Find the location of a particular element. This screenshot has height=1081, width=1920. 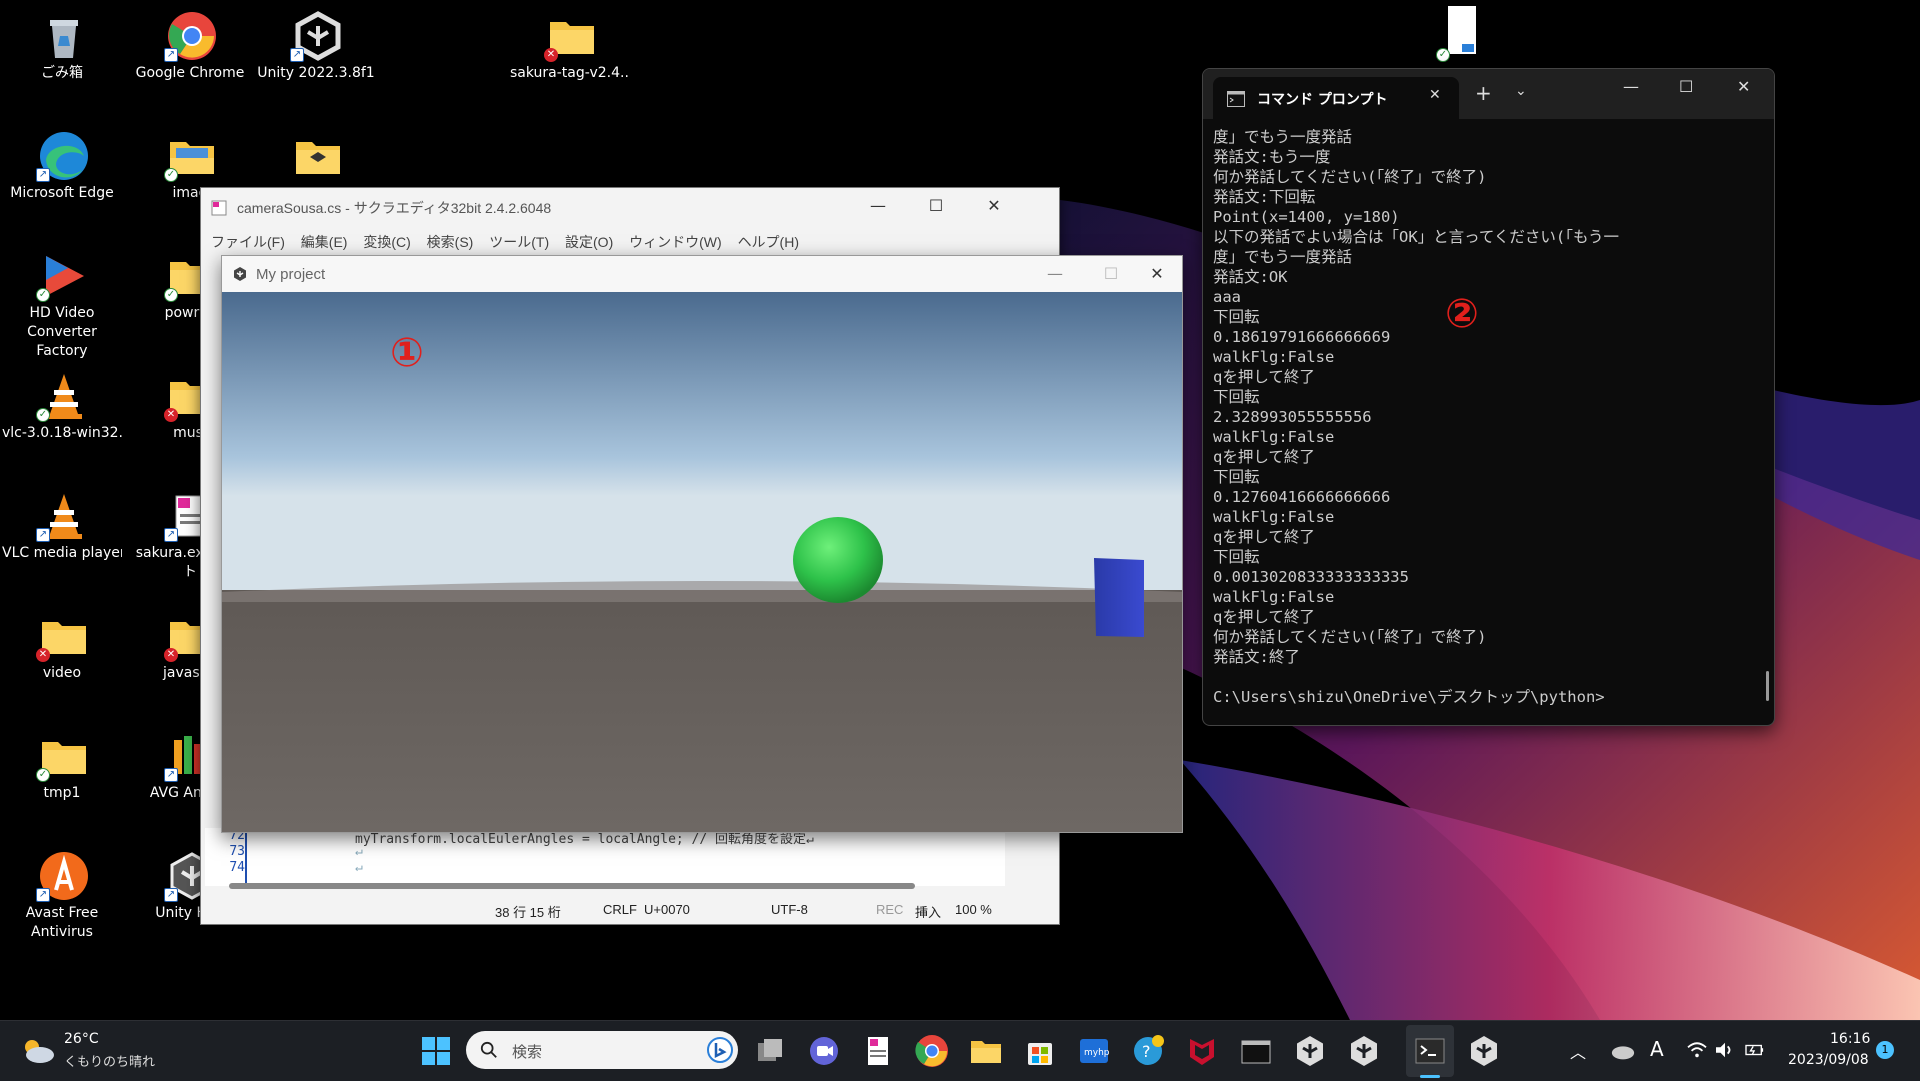

notification-badge: 1 is located at coordinates (1885, 1050).